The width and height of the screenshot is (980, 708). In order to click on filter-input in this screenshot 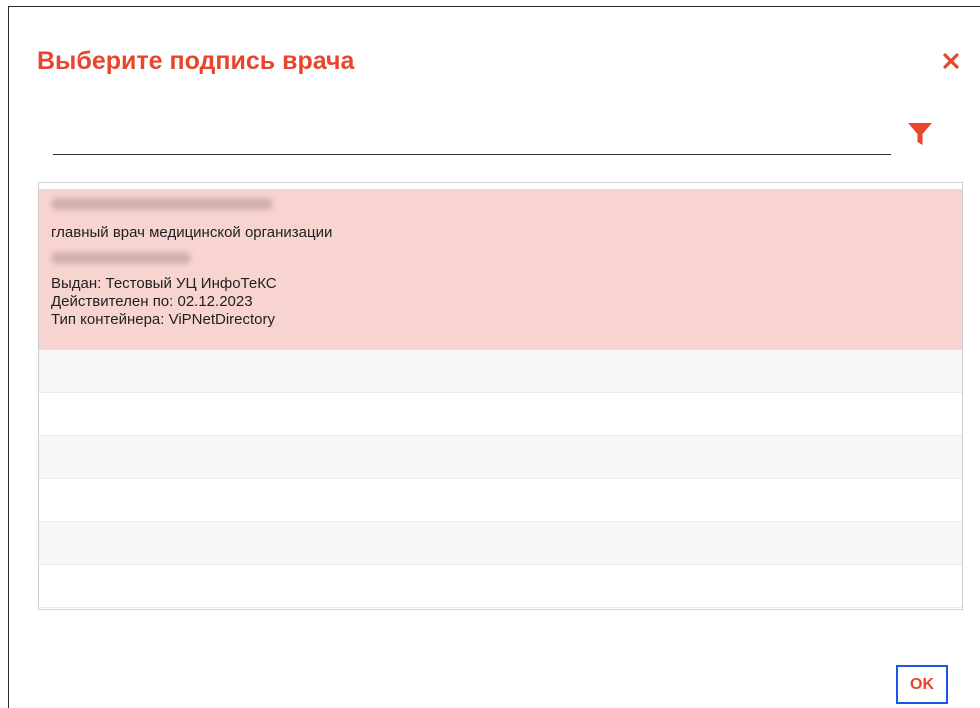, I will do `click(472, 140)`.